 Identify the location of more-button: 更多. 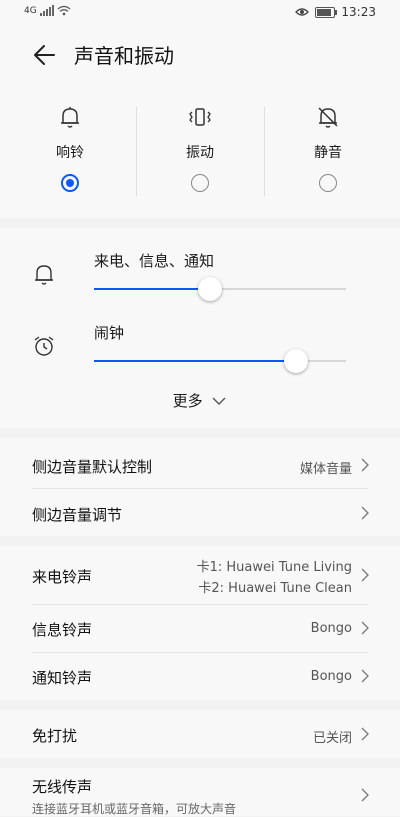
(200, 400).